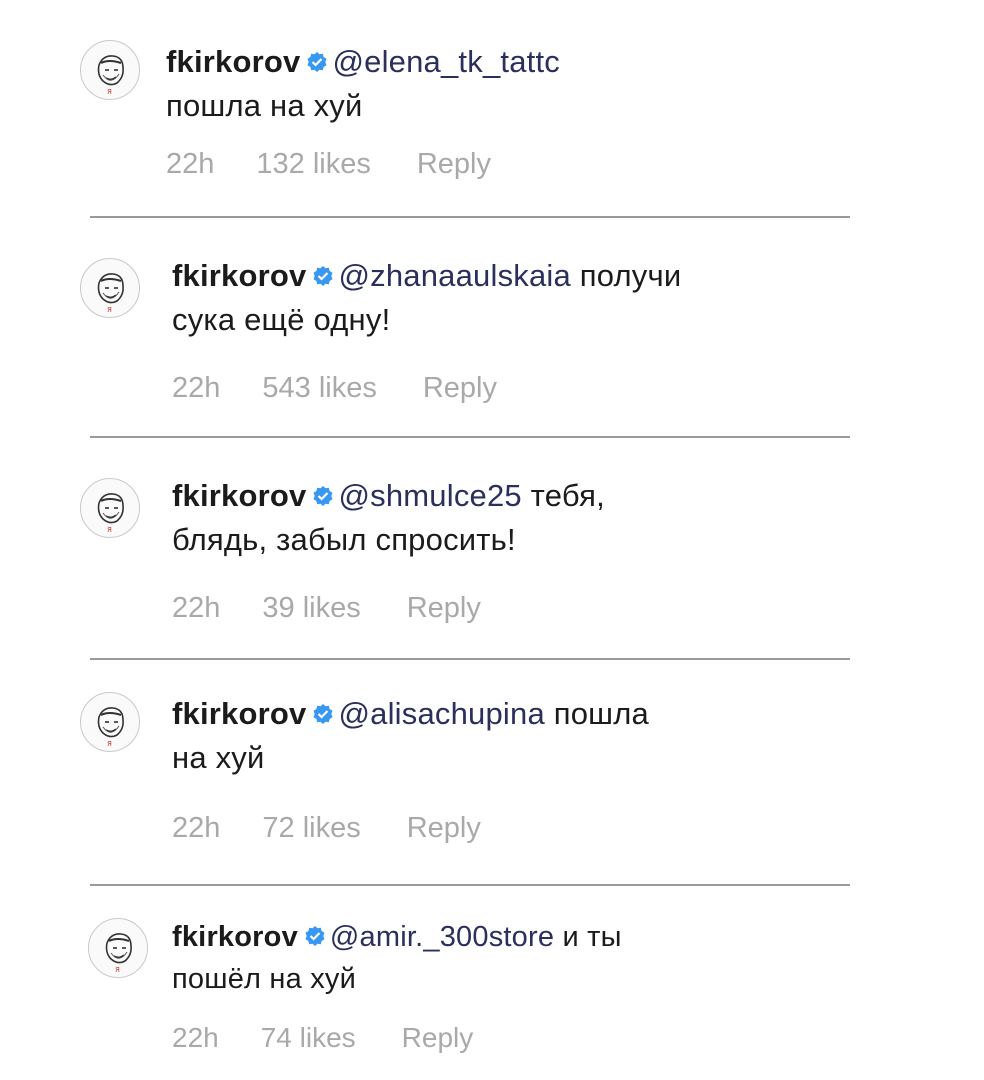 This screenshot has height=1080, width=984. I want to click on comment-text-line2: на хуй, so click(218, 757).